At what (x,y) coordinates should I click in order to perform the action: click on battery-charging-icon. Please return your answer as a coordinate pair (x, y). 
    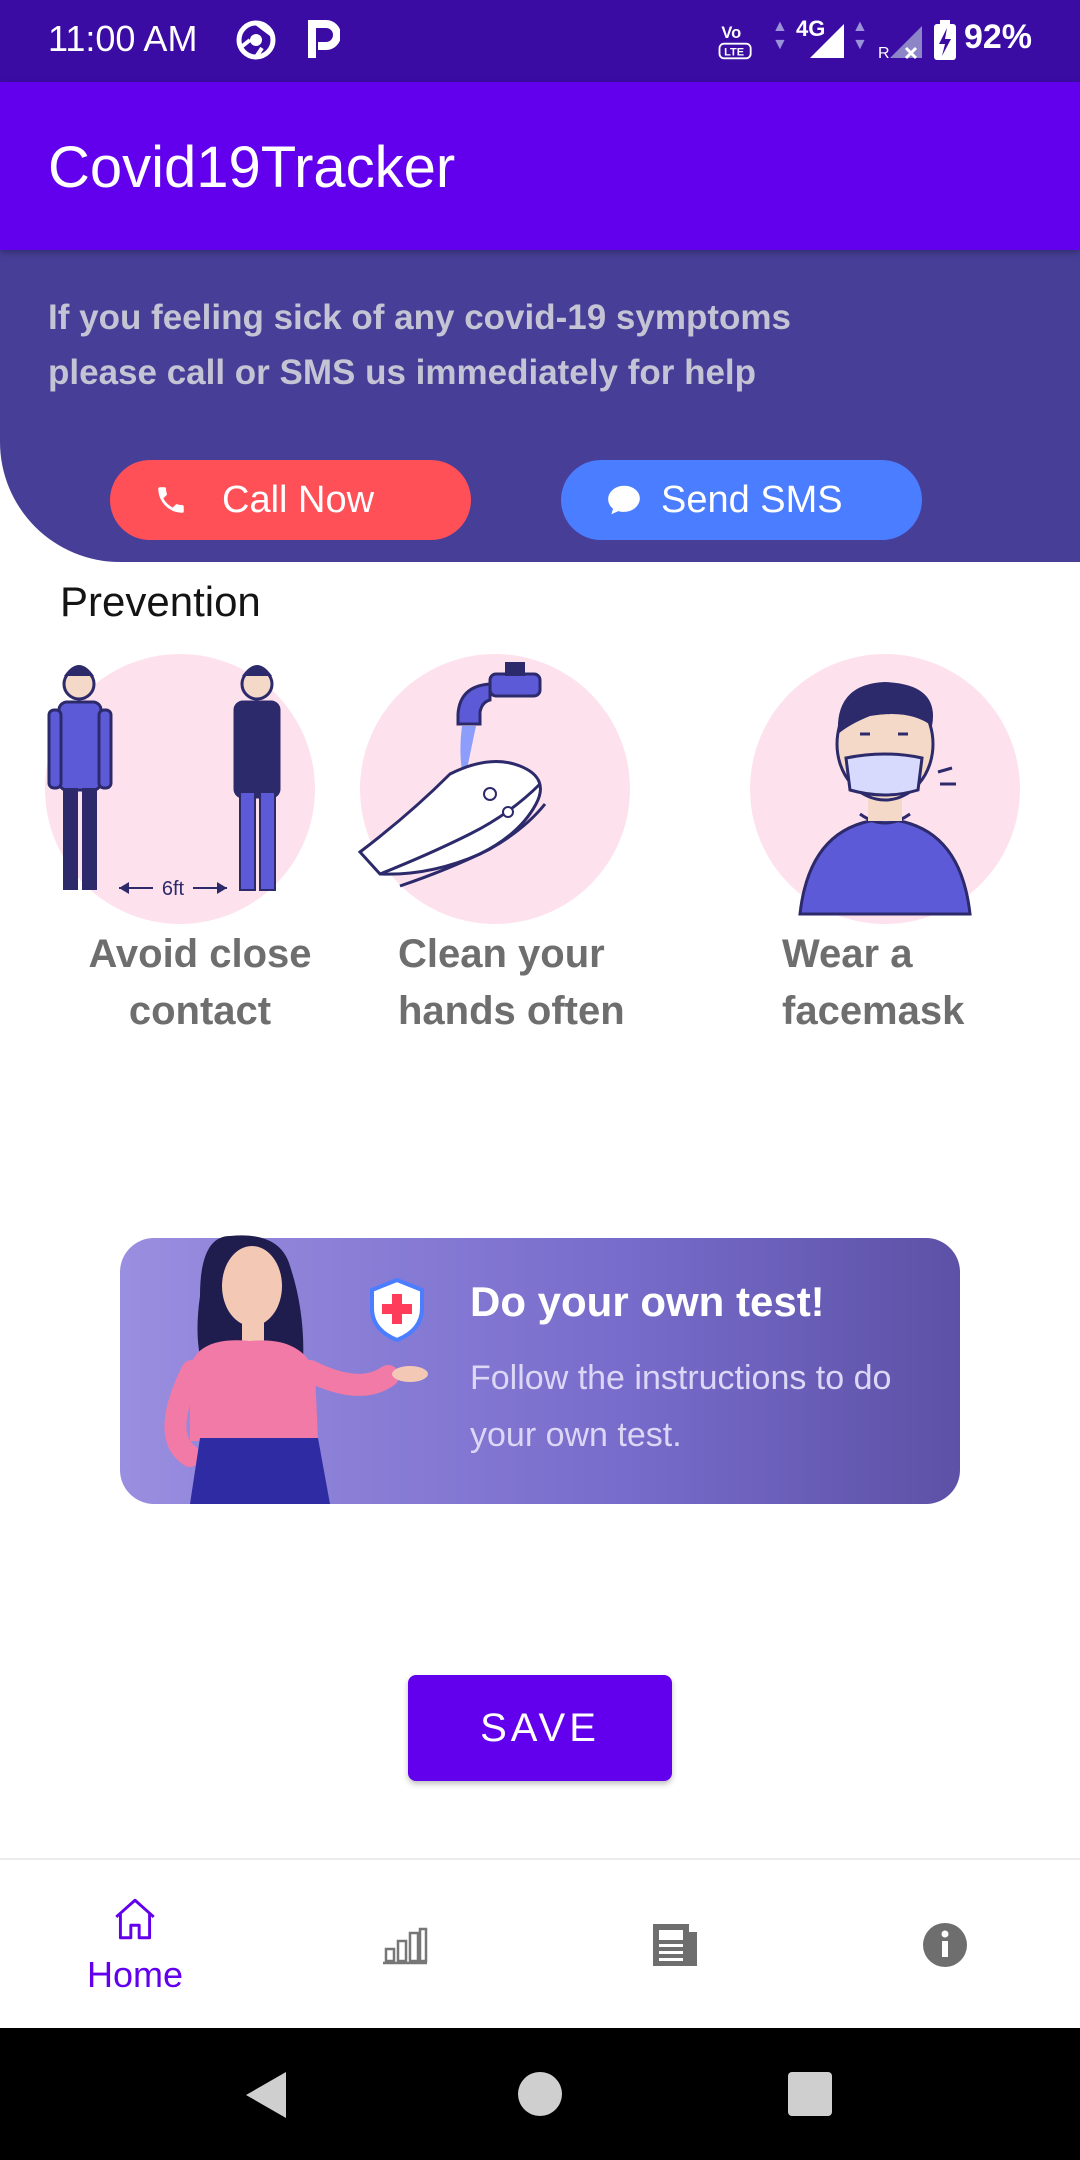
    Looking at the image, I should click on (945, 40).